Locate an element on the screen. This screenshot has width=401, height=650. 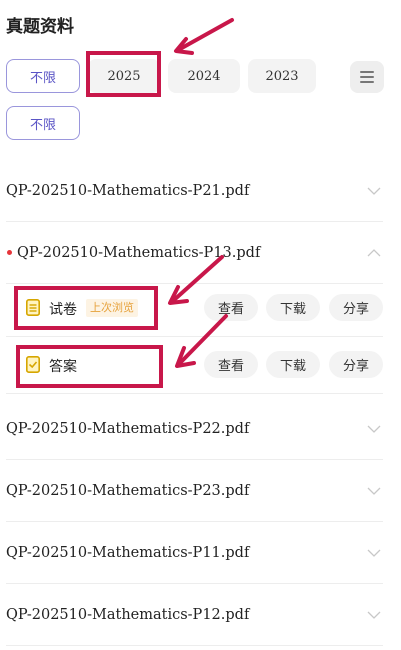
annotation-box-answer is located at coordinates (89, 366).